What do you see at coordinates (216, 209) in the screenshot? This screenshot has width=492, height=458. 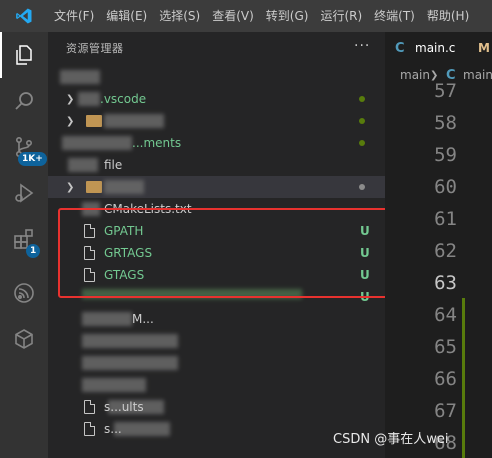 I see `tree-item-cmakelists: CMakeLists.txt` at bounding box center [216, 209].